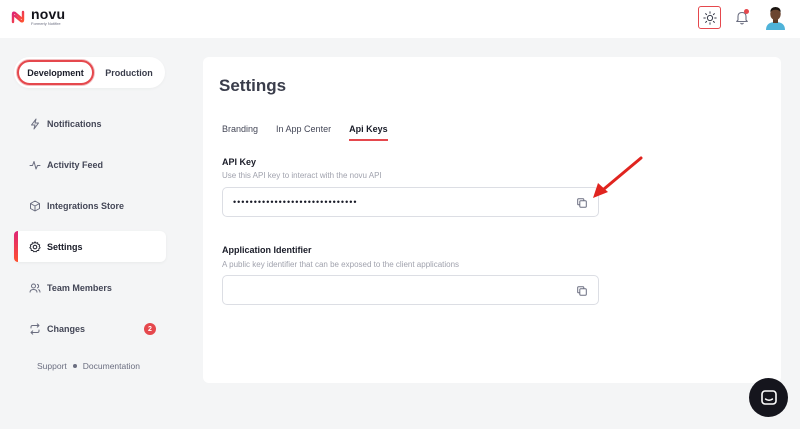 The height and width of the screenshot is (429, 800). I want to click on tab-in-app-center: In App Center, so click(303, 132).